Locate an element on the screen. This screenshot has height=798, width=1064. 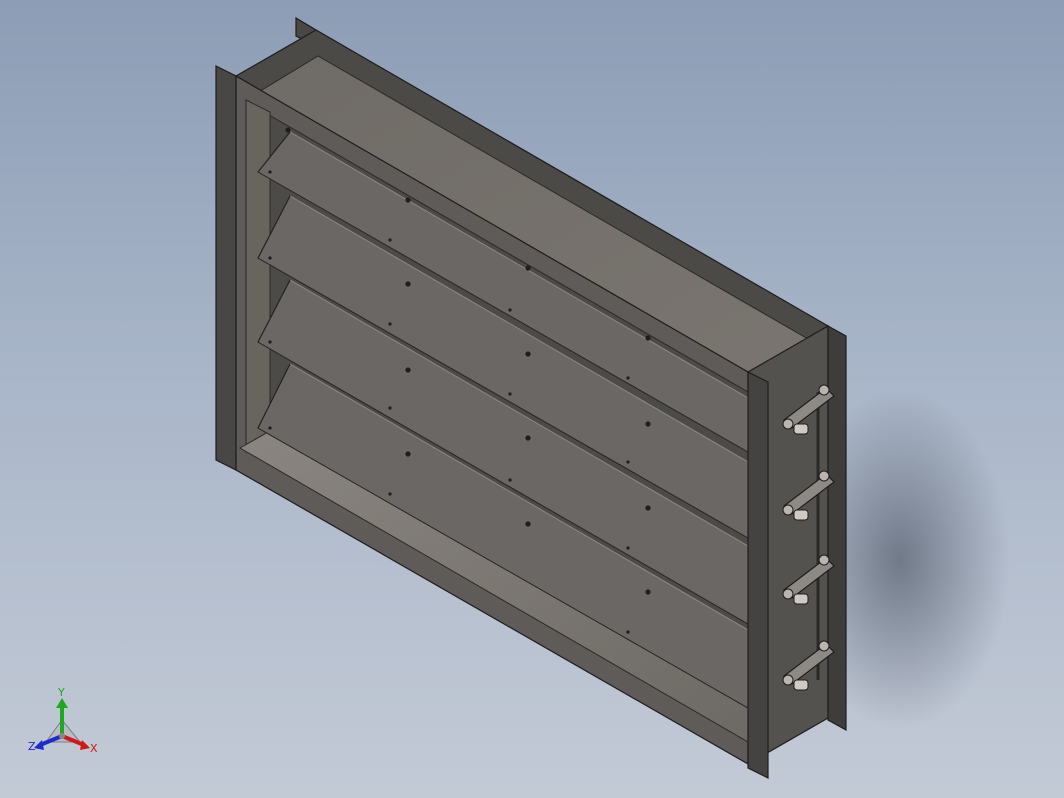
axis-triad: Y X Z is located at coordinates (63, 720).